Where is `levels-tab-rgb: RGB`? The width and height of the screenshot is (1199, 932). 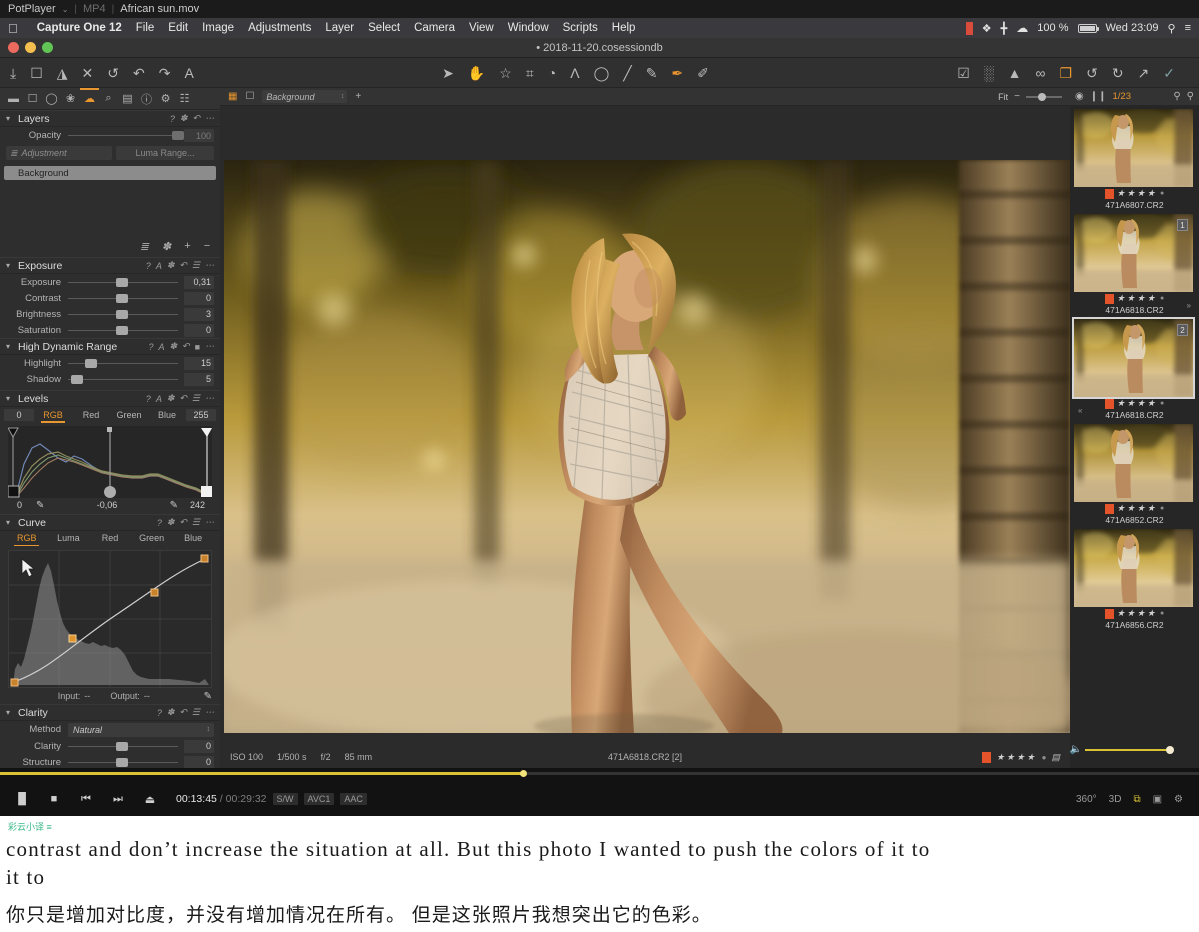 levels-tab-rgb: RGB is located at coordinates (53, 416).